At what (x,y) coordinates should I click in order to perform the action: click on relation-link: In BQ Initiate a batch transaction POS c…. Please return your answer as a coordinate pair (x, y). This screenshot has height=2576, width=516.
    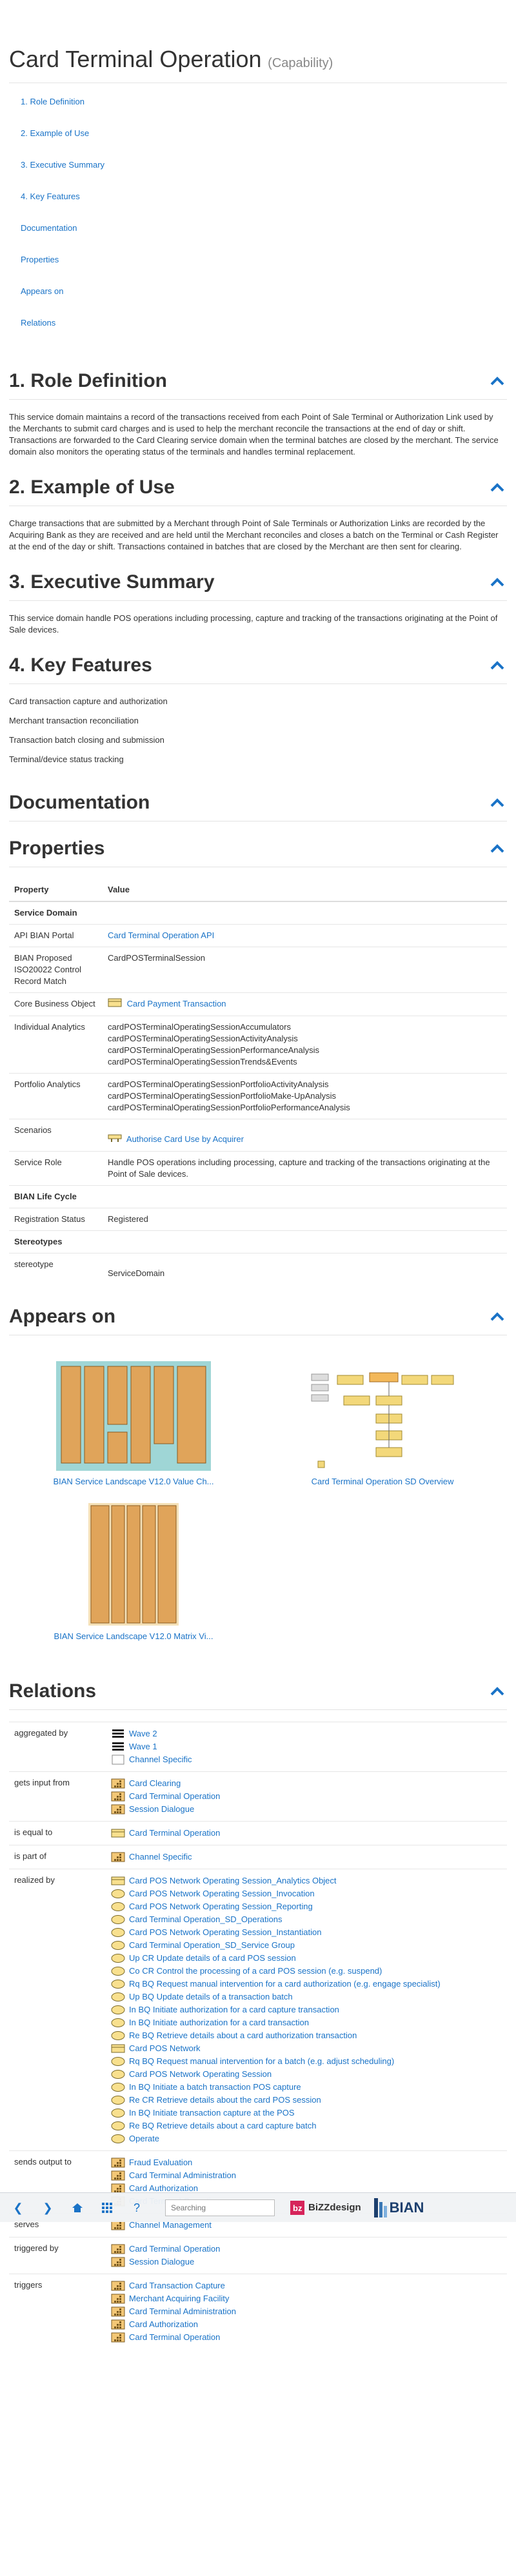
    Looking at the image, I should click on (215, 2087).